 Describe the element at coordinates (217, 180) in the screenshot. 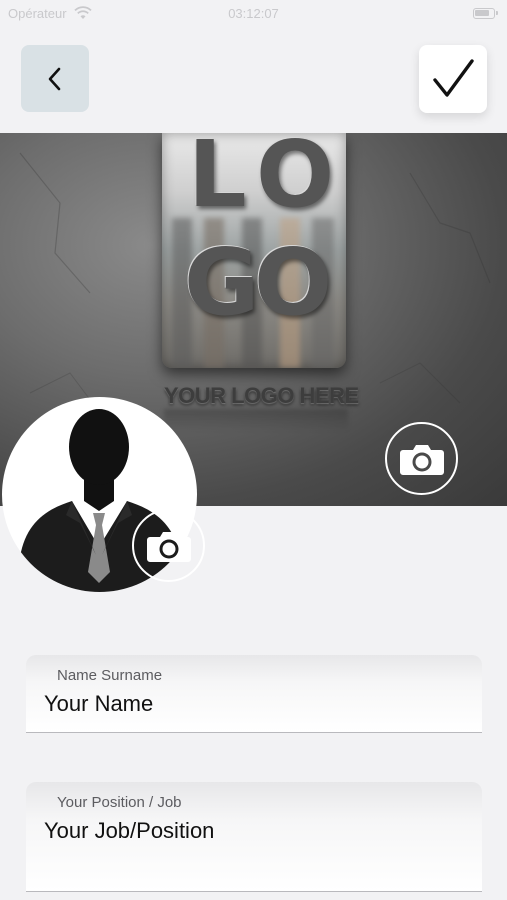

I see `logo-letter: L` at that location.